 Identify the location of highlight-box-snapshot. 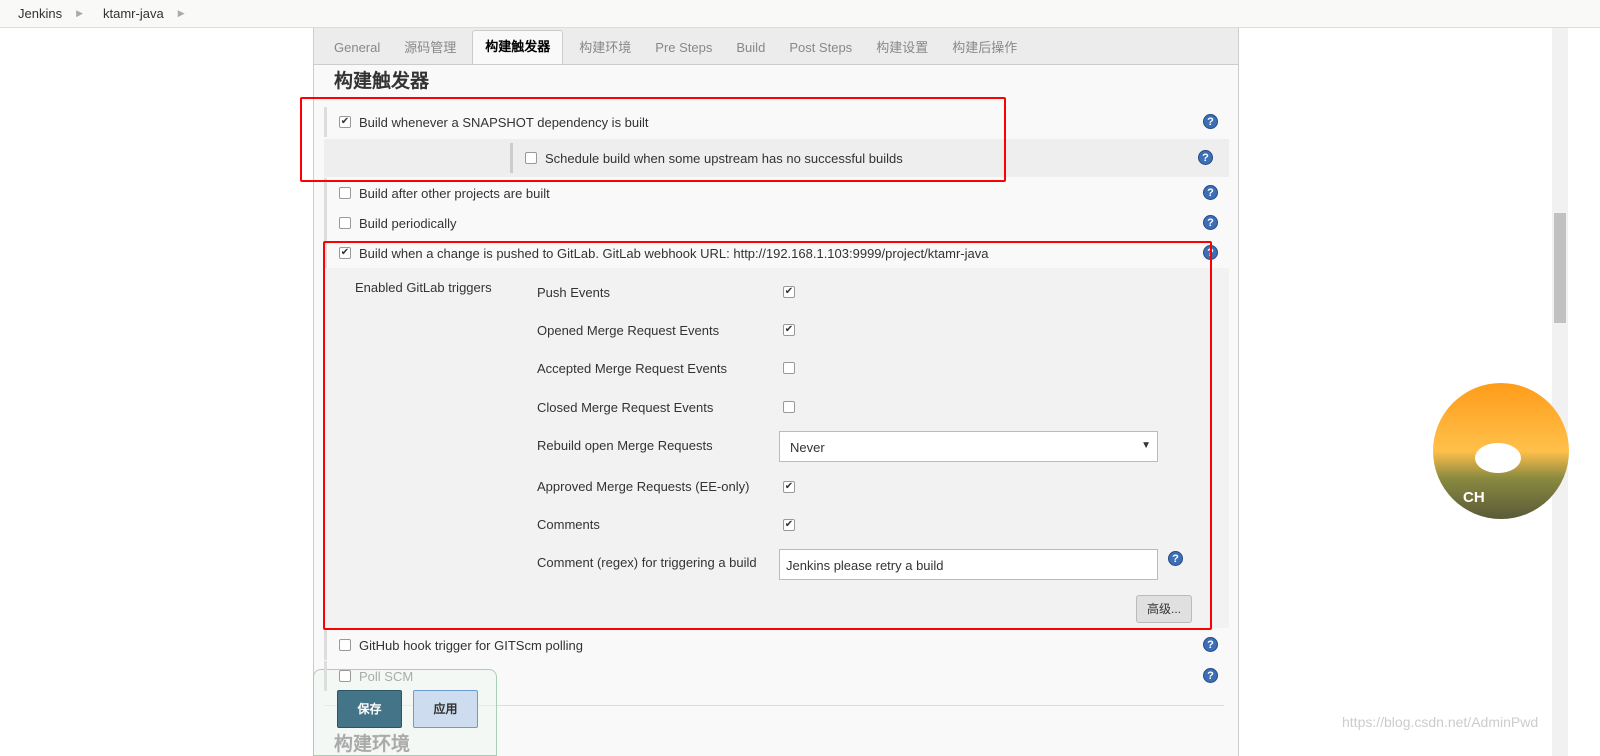
(653, 139).